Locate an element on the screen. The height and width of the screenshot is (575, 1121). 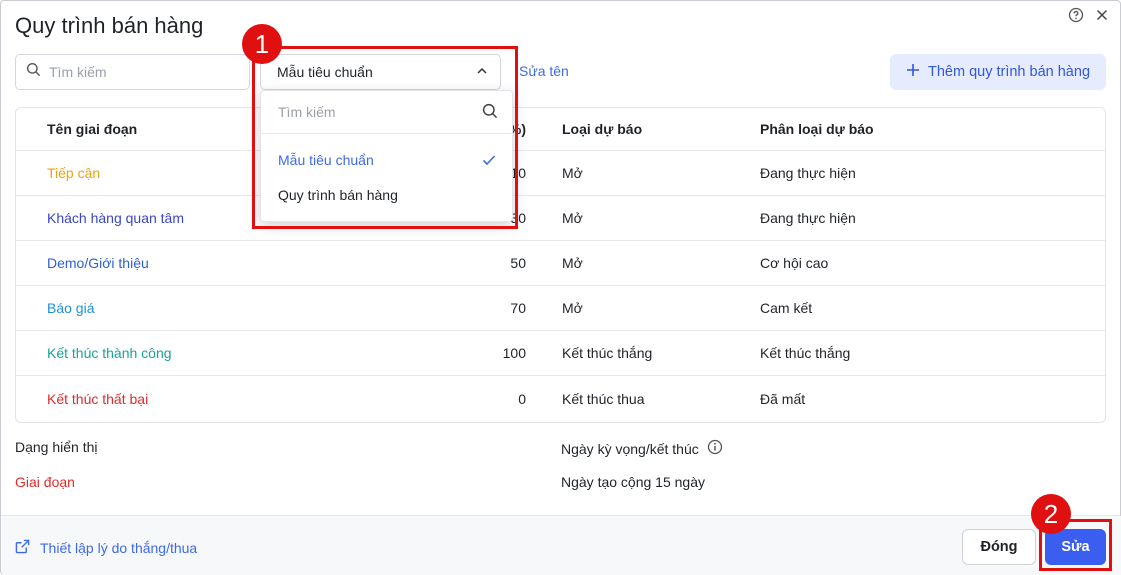
expected-date-value: Ngày tạo cộng 15 ngày is located at coordinates (633, 482).